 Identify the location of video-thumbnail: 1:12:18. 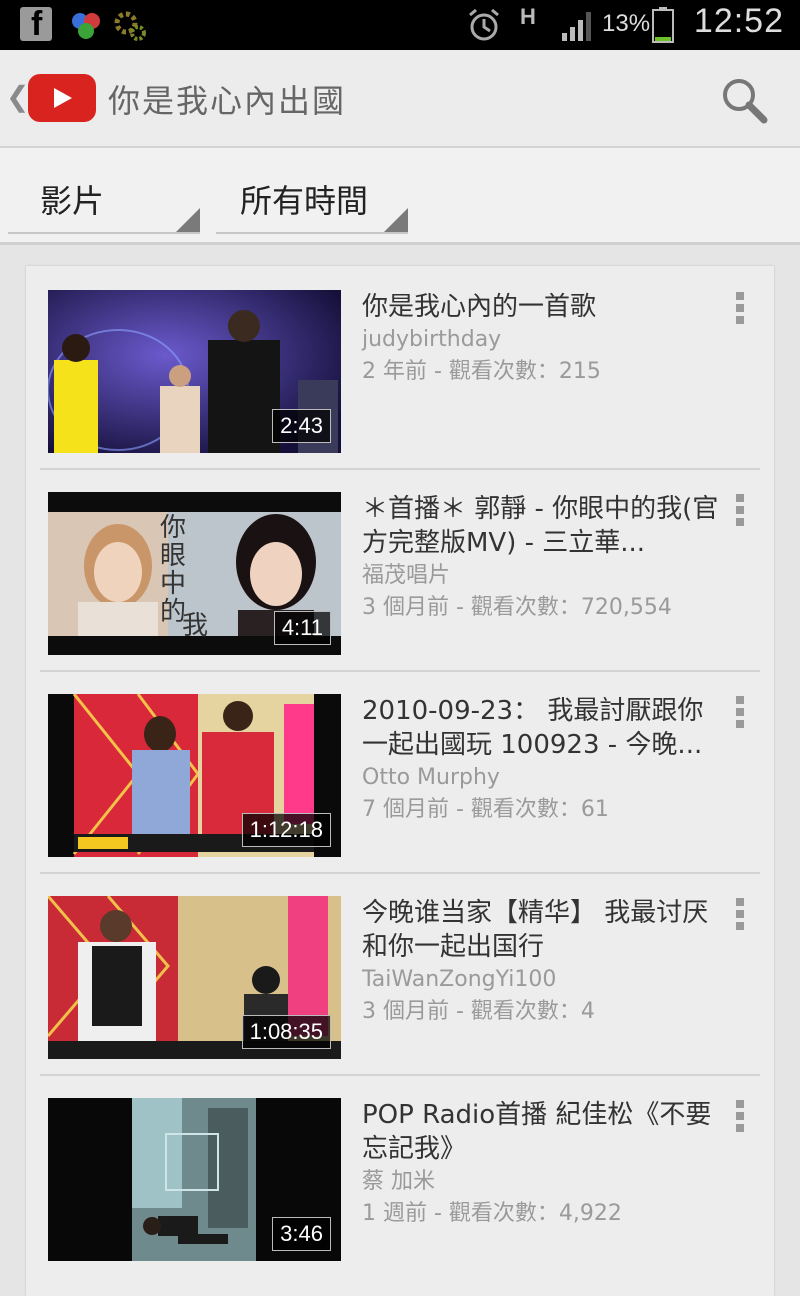
(194, 775).